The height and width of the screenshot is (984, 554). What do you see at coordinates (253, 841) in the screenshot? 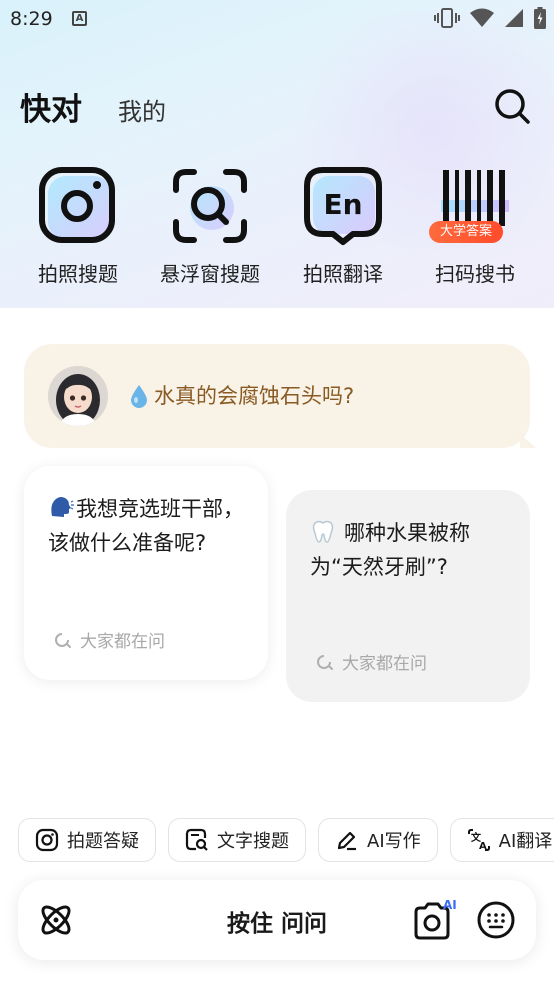
I see `chip-label: 文字搜题` at bounding box center [253, 841].